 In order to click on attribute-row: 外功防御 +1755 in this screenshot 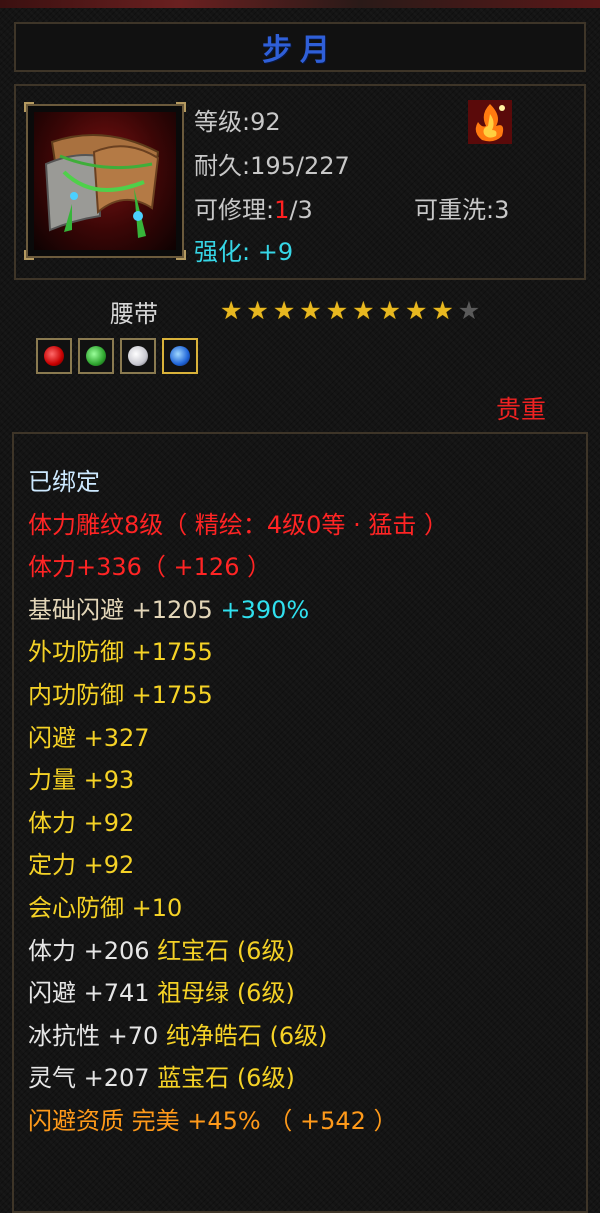, I will do `click(120, 649)`.